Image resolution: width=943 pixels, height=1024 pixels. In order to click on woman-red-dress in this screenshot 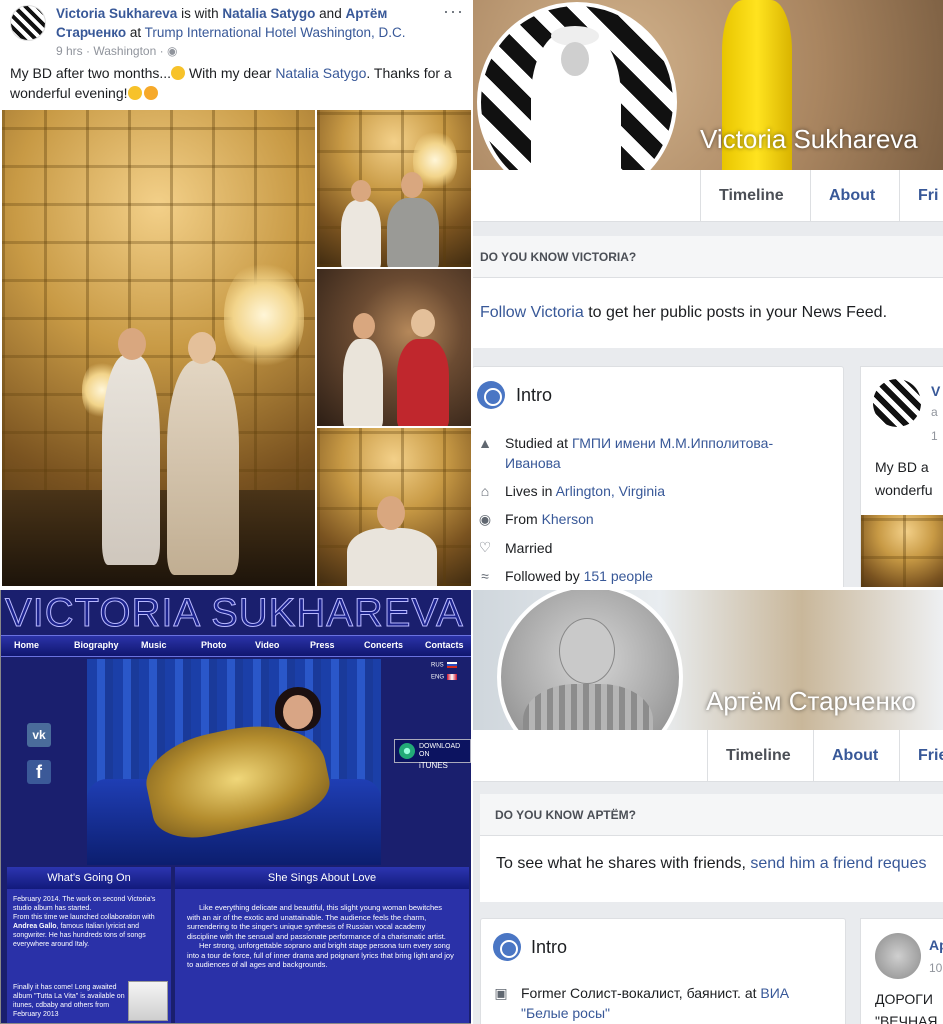, I will do `click(423, 382)`.